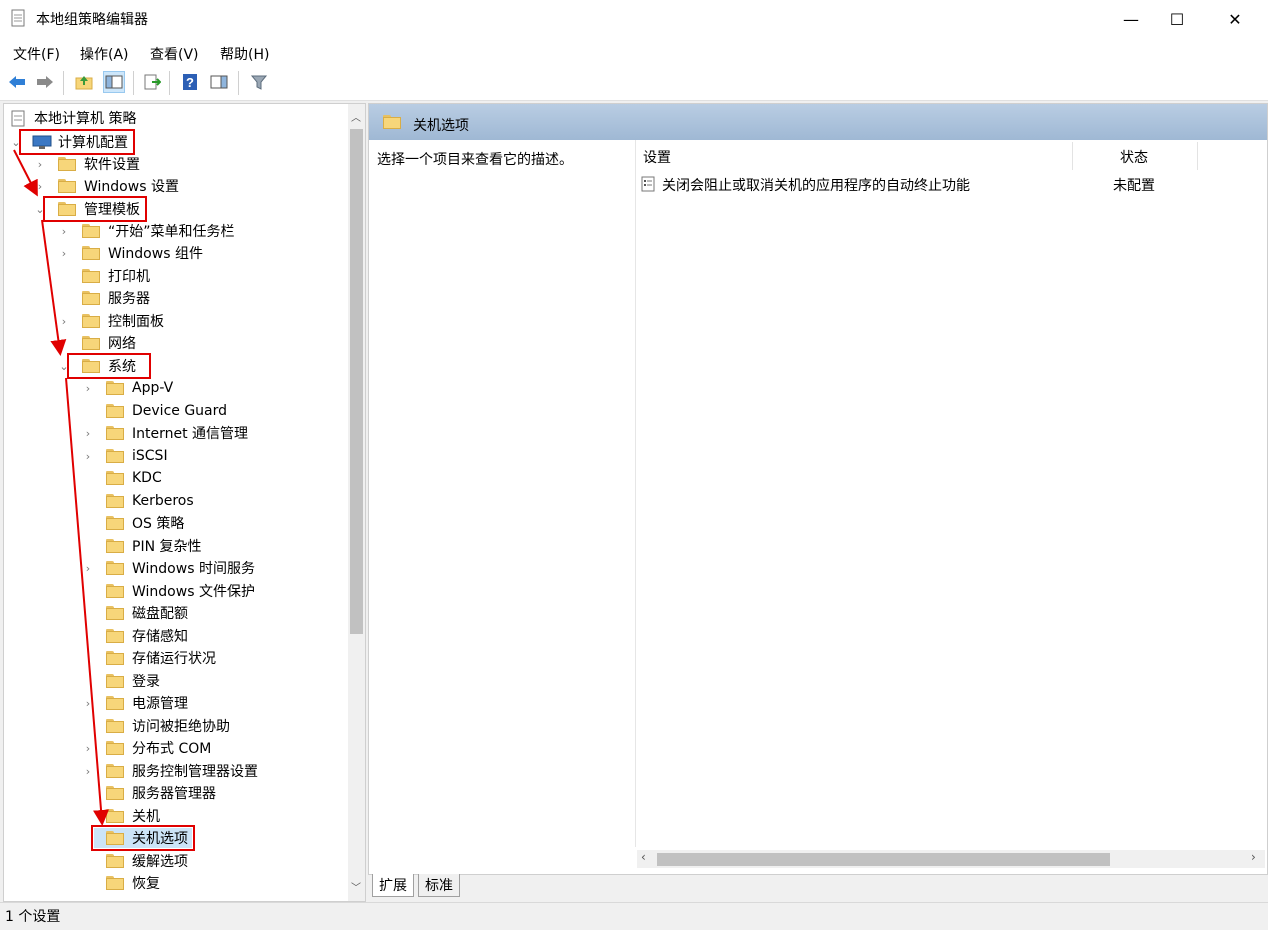 Image resolution: width=1268 pixels, height=930 pixels. I want to click on tree-item: 关机, so click(121, 816).